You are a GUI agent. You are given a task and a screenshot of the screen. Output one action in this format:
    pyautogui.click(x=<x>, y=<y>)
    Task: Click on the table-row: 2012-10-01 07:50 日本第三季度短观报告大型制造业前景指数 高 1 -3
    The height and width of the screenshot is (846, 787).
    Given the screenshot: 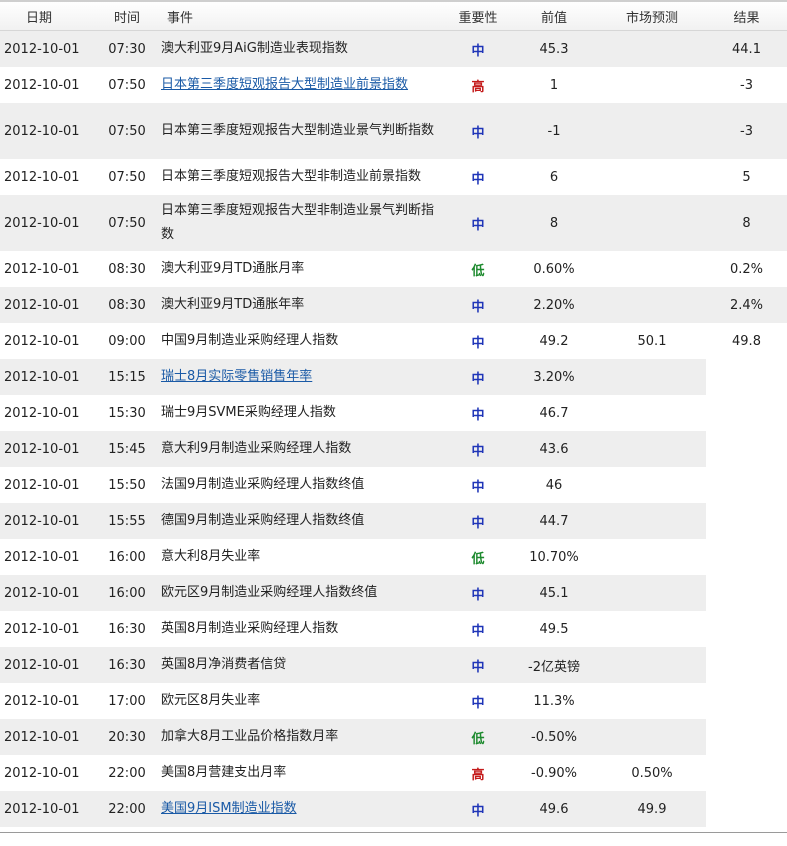 What is the action you would take?
    pyautogui.click(x=393, y=85)
    